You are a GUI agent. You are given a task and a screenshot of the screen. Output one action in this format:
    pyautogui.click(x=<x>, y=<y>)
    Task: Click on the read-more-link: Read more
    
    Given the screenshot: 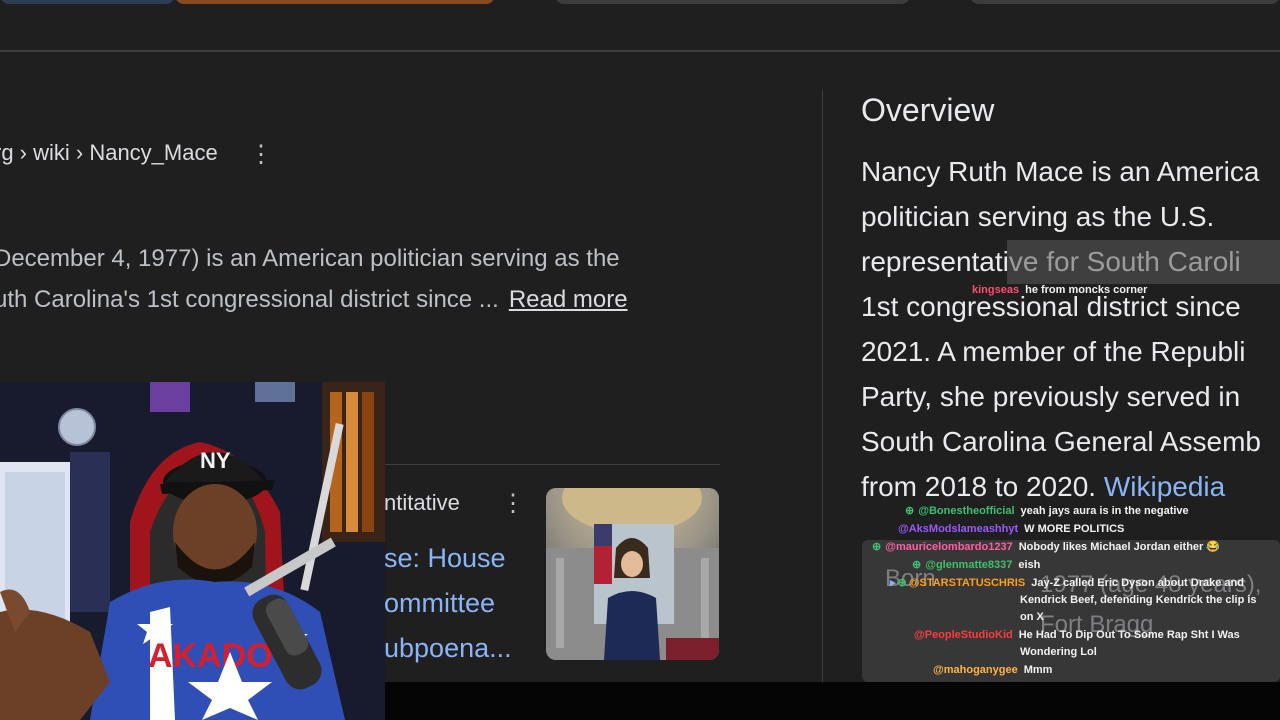 What is the action you would take?
    pyautogui.click(x=568, y=299)
    